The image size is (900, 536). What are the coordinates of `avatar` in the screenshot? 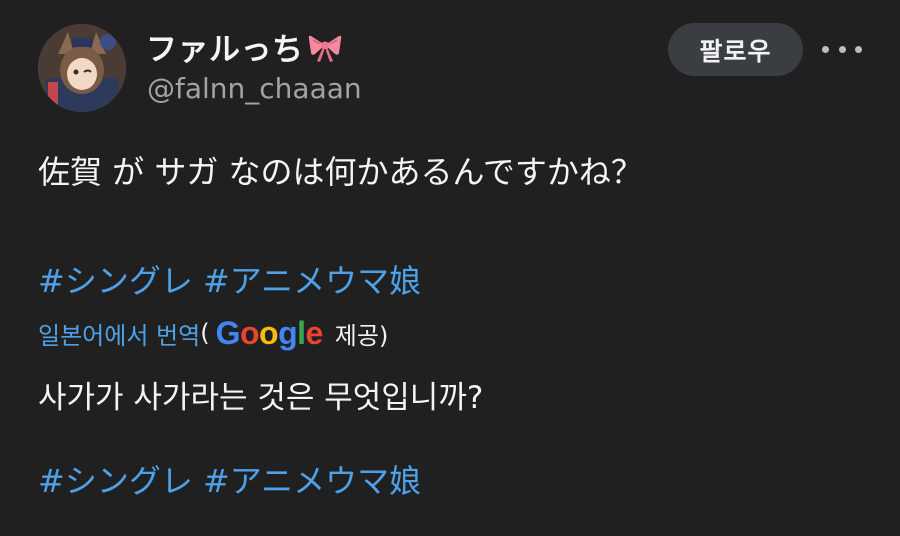 It's located at (82, 68).